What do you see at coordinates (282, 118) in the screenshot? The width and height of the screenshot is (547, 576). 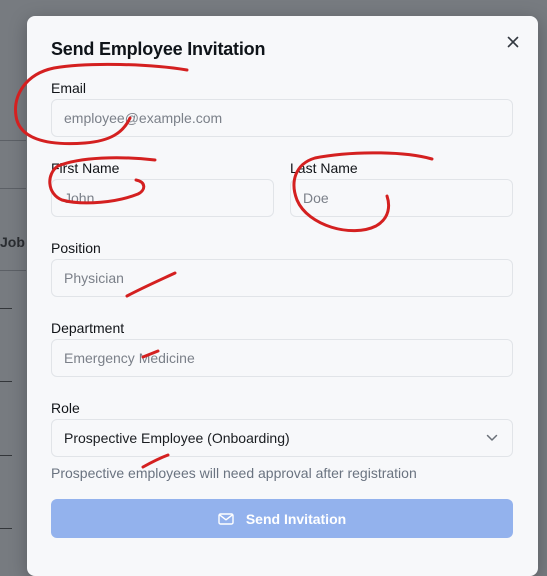 I see `email-field: employee@example.com` at bounding box center [282, 118].